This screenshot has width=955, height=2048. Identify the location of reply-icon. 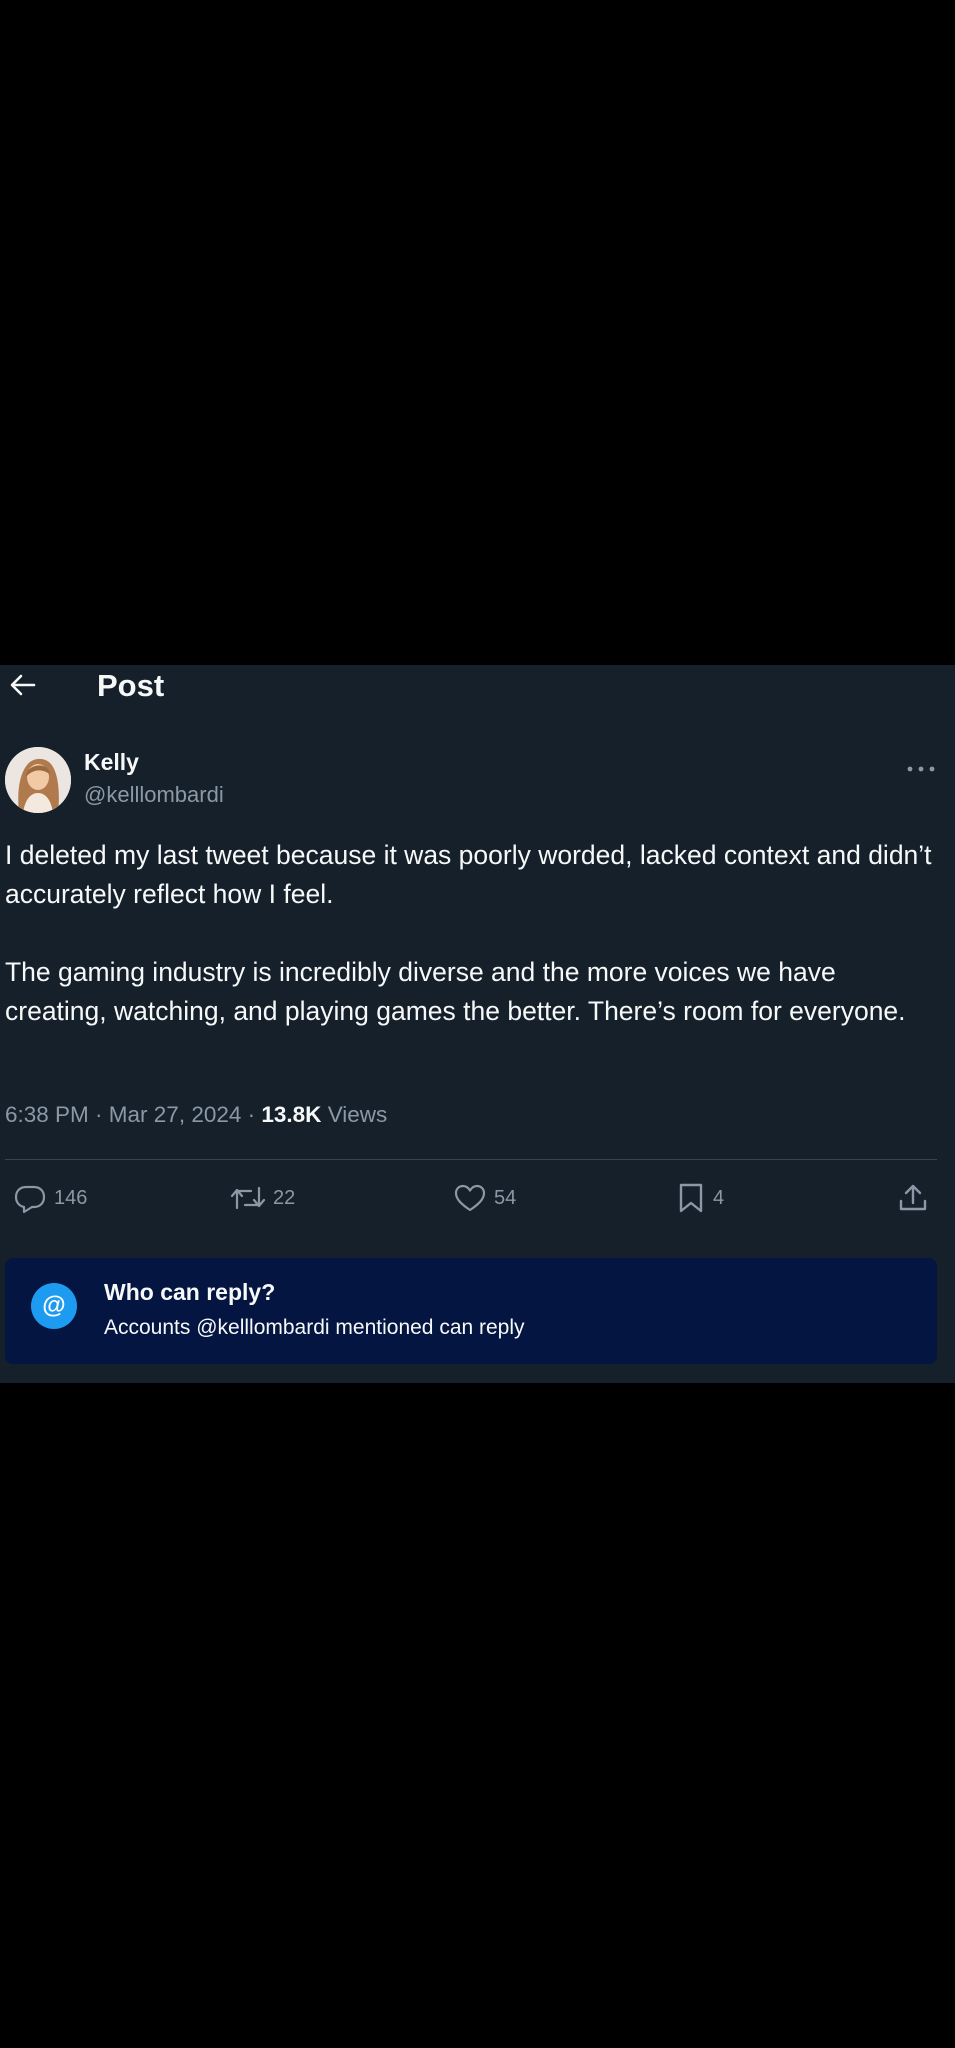
(30, 1199).